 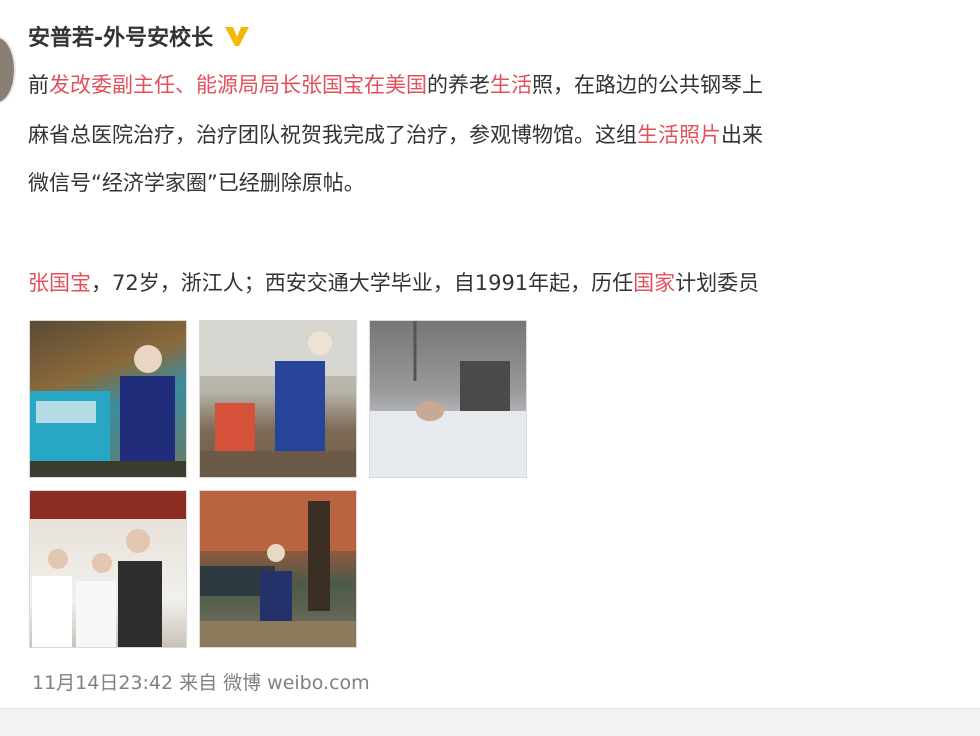 I want to click on topic-link: 张国宝, so click(x=59, y=283).